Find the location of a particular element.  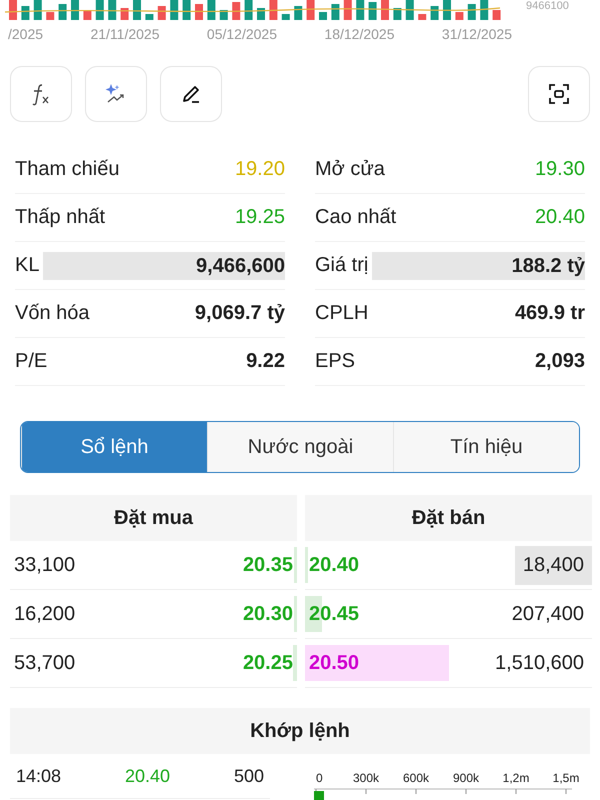

stat-value: 9,069.7 tỷ is located at coordinates (239, 313).